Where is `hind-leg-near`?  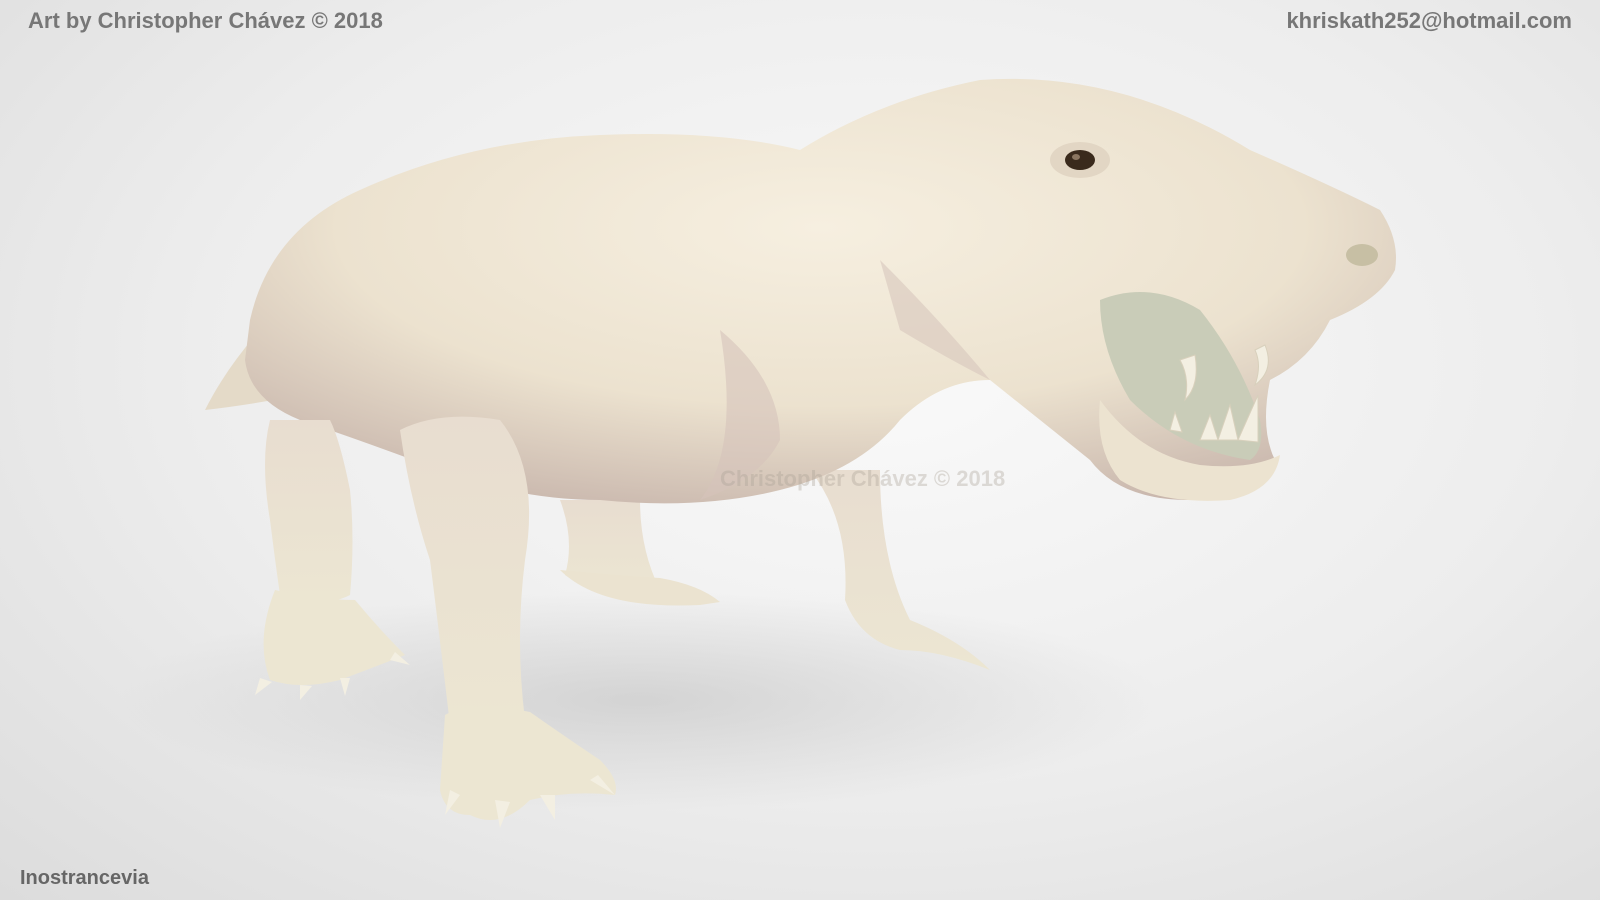
hind-leg-near is located at coordinates (332, 560).